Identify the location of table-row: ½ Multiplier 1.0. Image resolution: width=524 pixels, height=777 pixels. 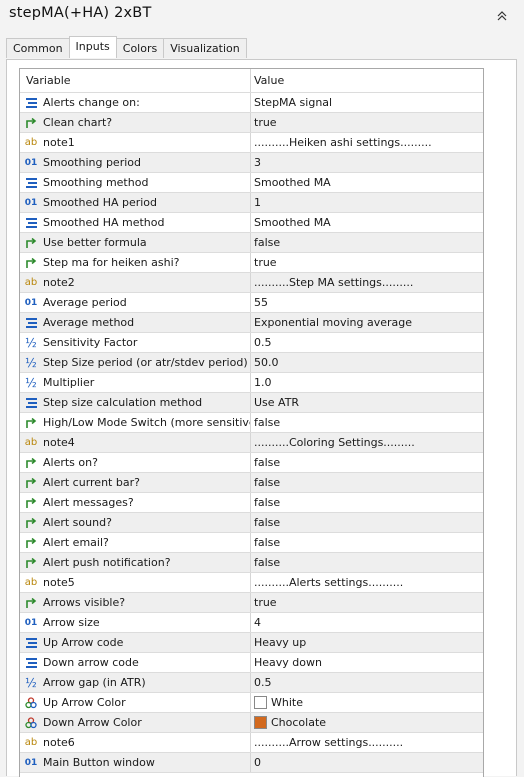
(251, 383).